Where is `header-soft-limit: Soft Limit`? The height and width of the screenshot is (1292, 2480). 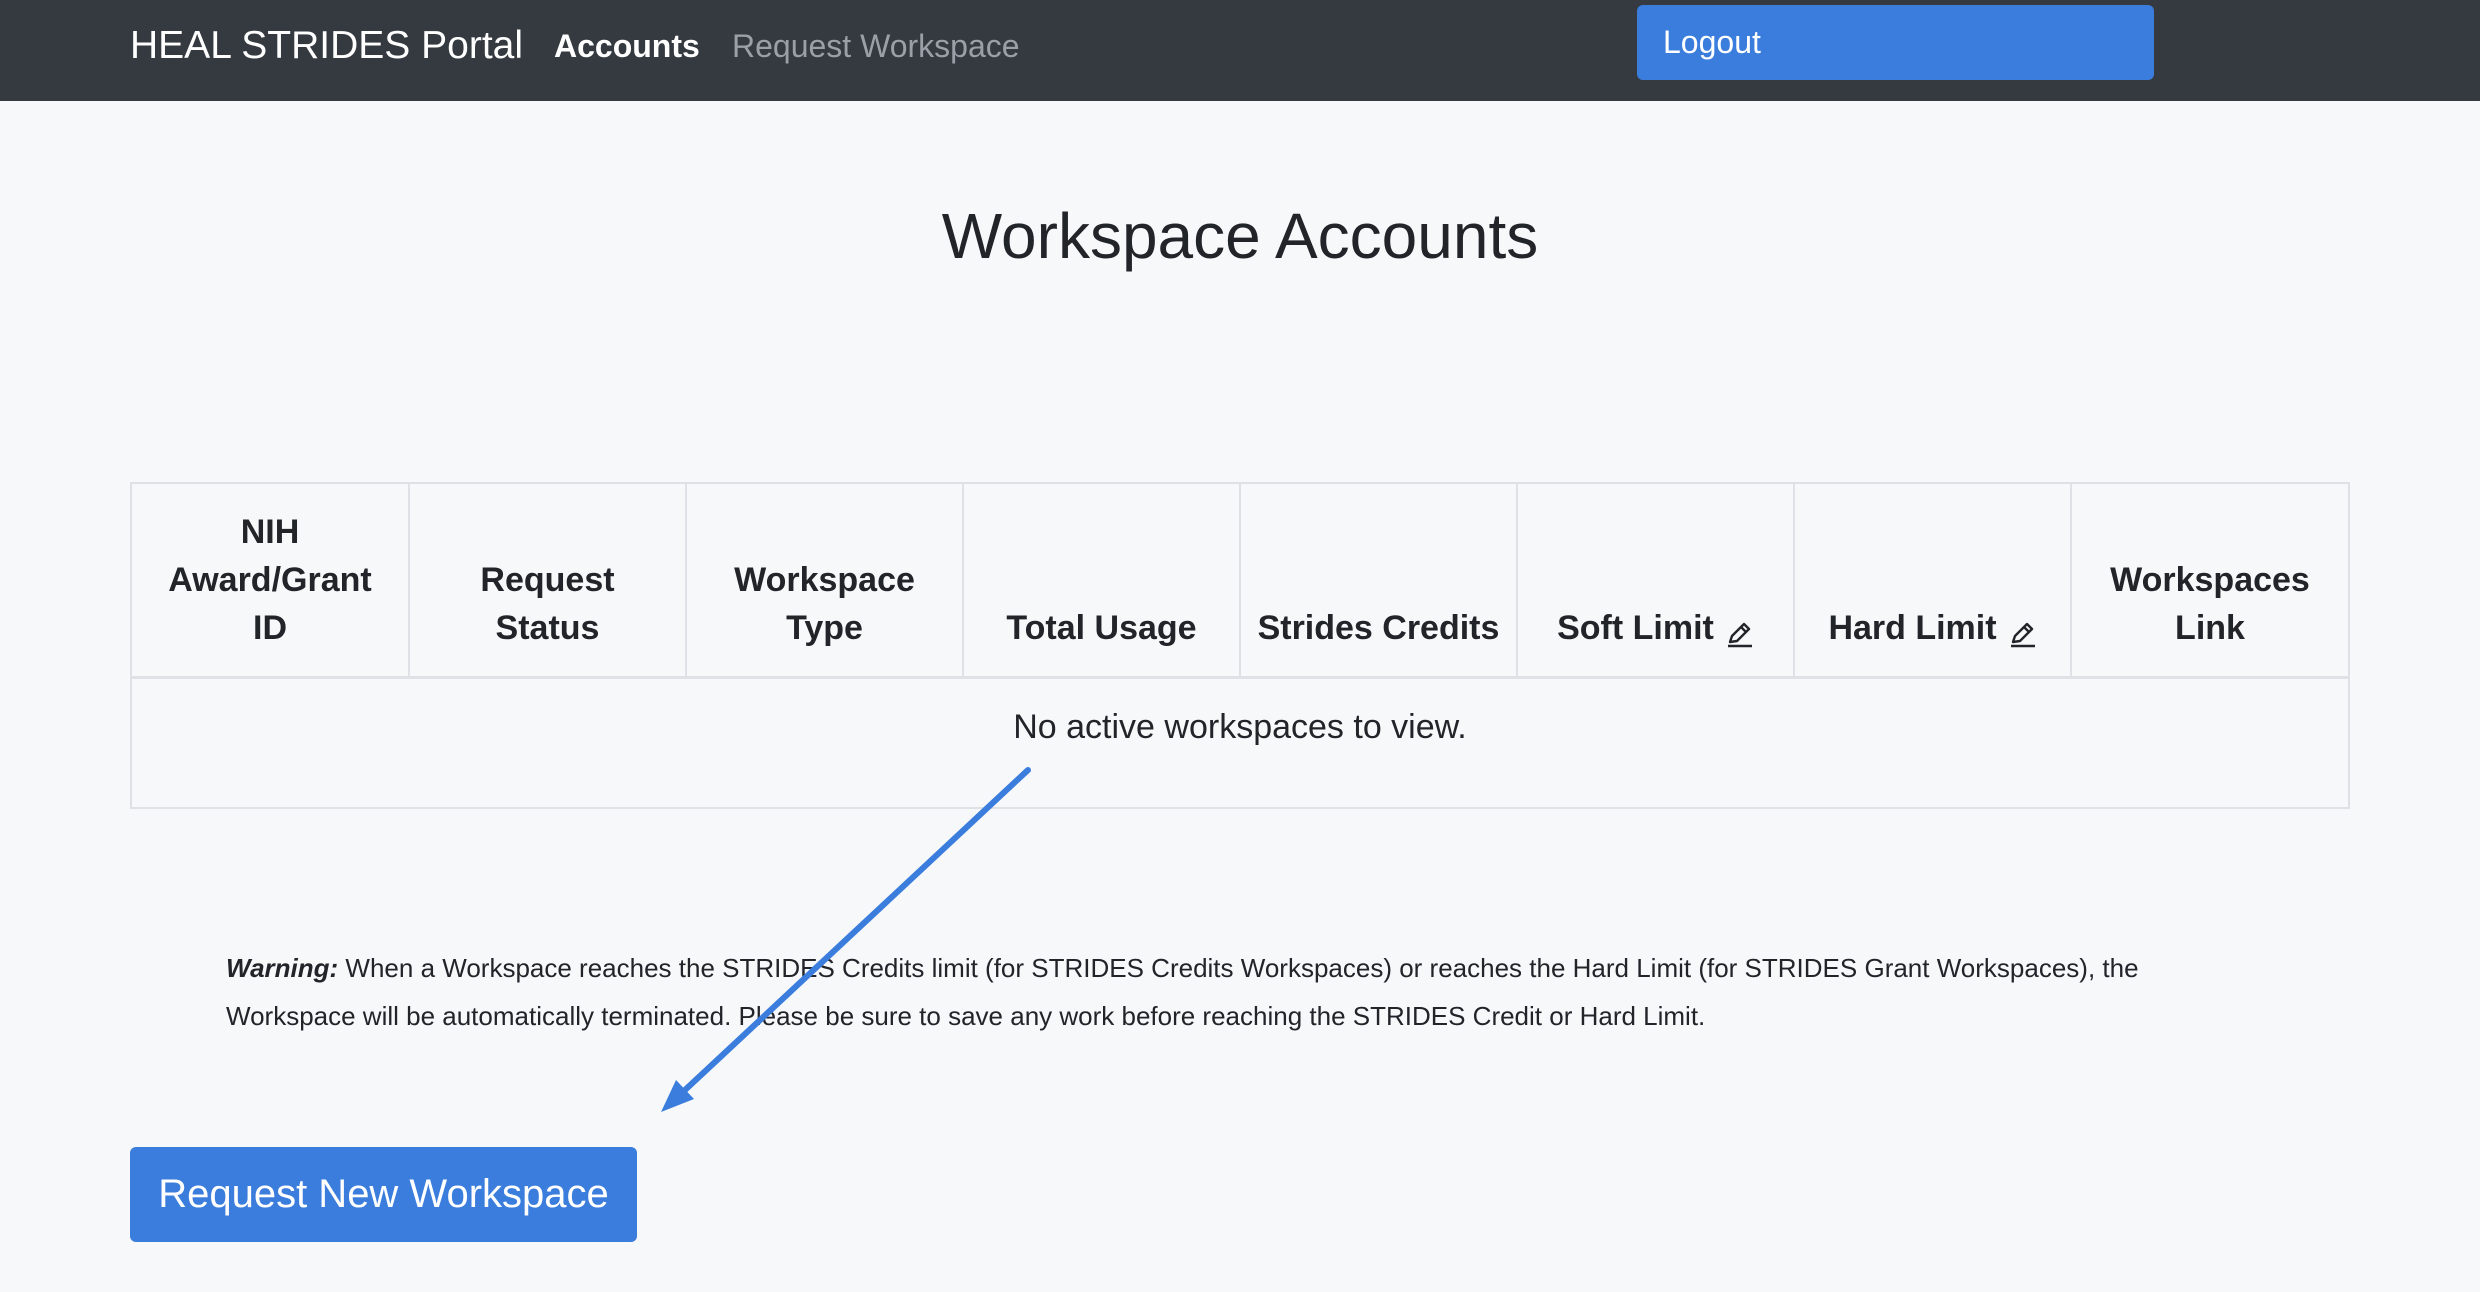 header-soft-limit: Soft Limit is located at coordinates (1656, 581).